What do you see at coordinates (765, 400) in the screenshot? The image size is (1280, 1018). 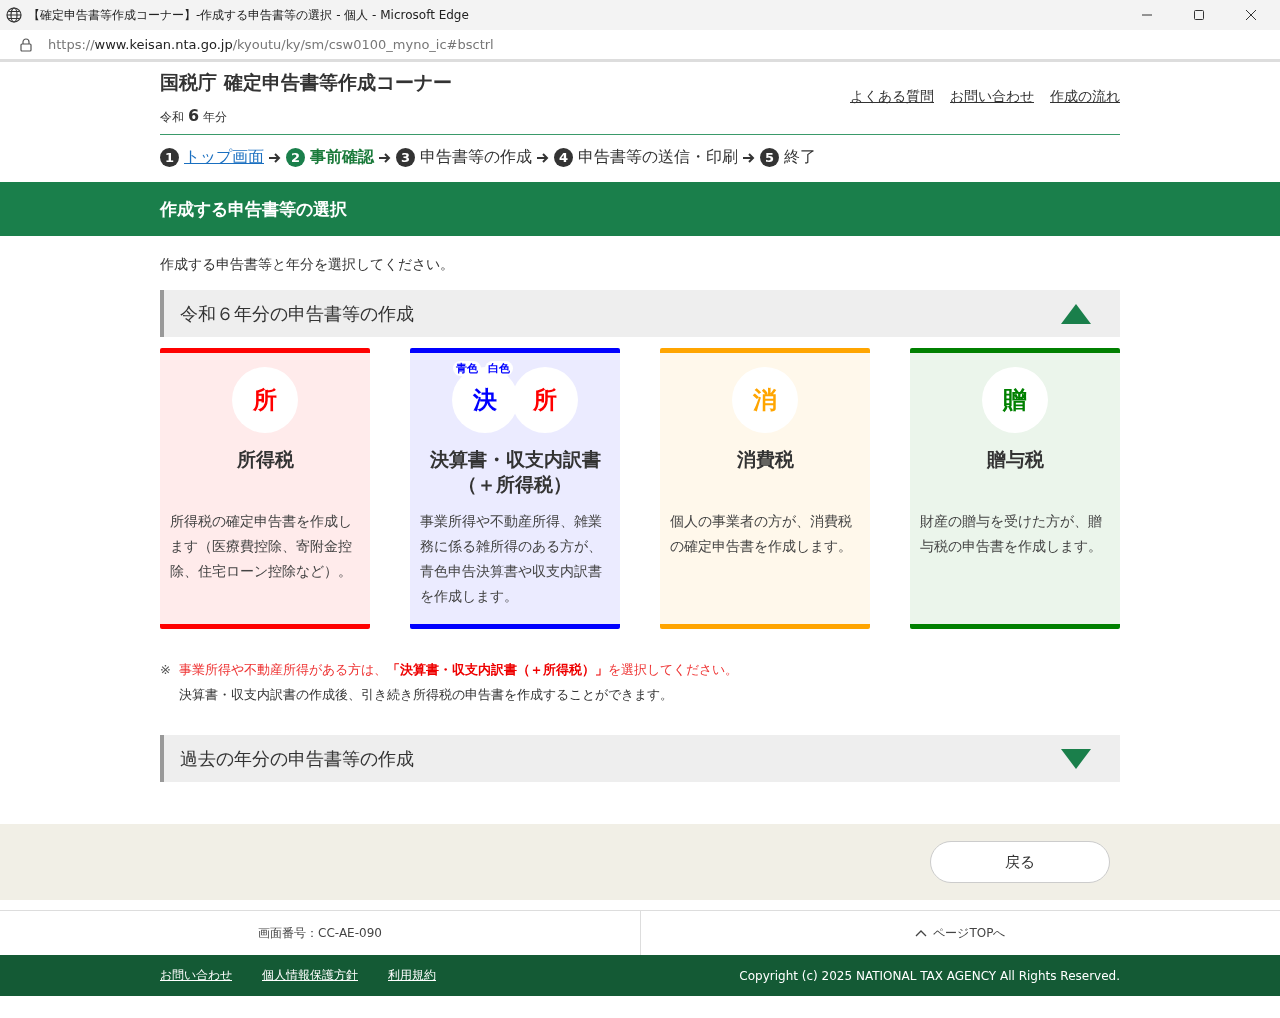 I see `form-badge-icon: 消` at bounding box center [765, 400].